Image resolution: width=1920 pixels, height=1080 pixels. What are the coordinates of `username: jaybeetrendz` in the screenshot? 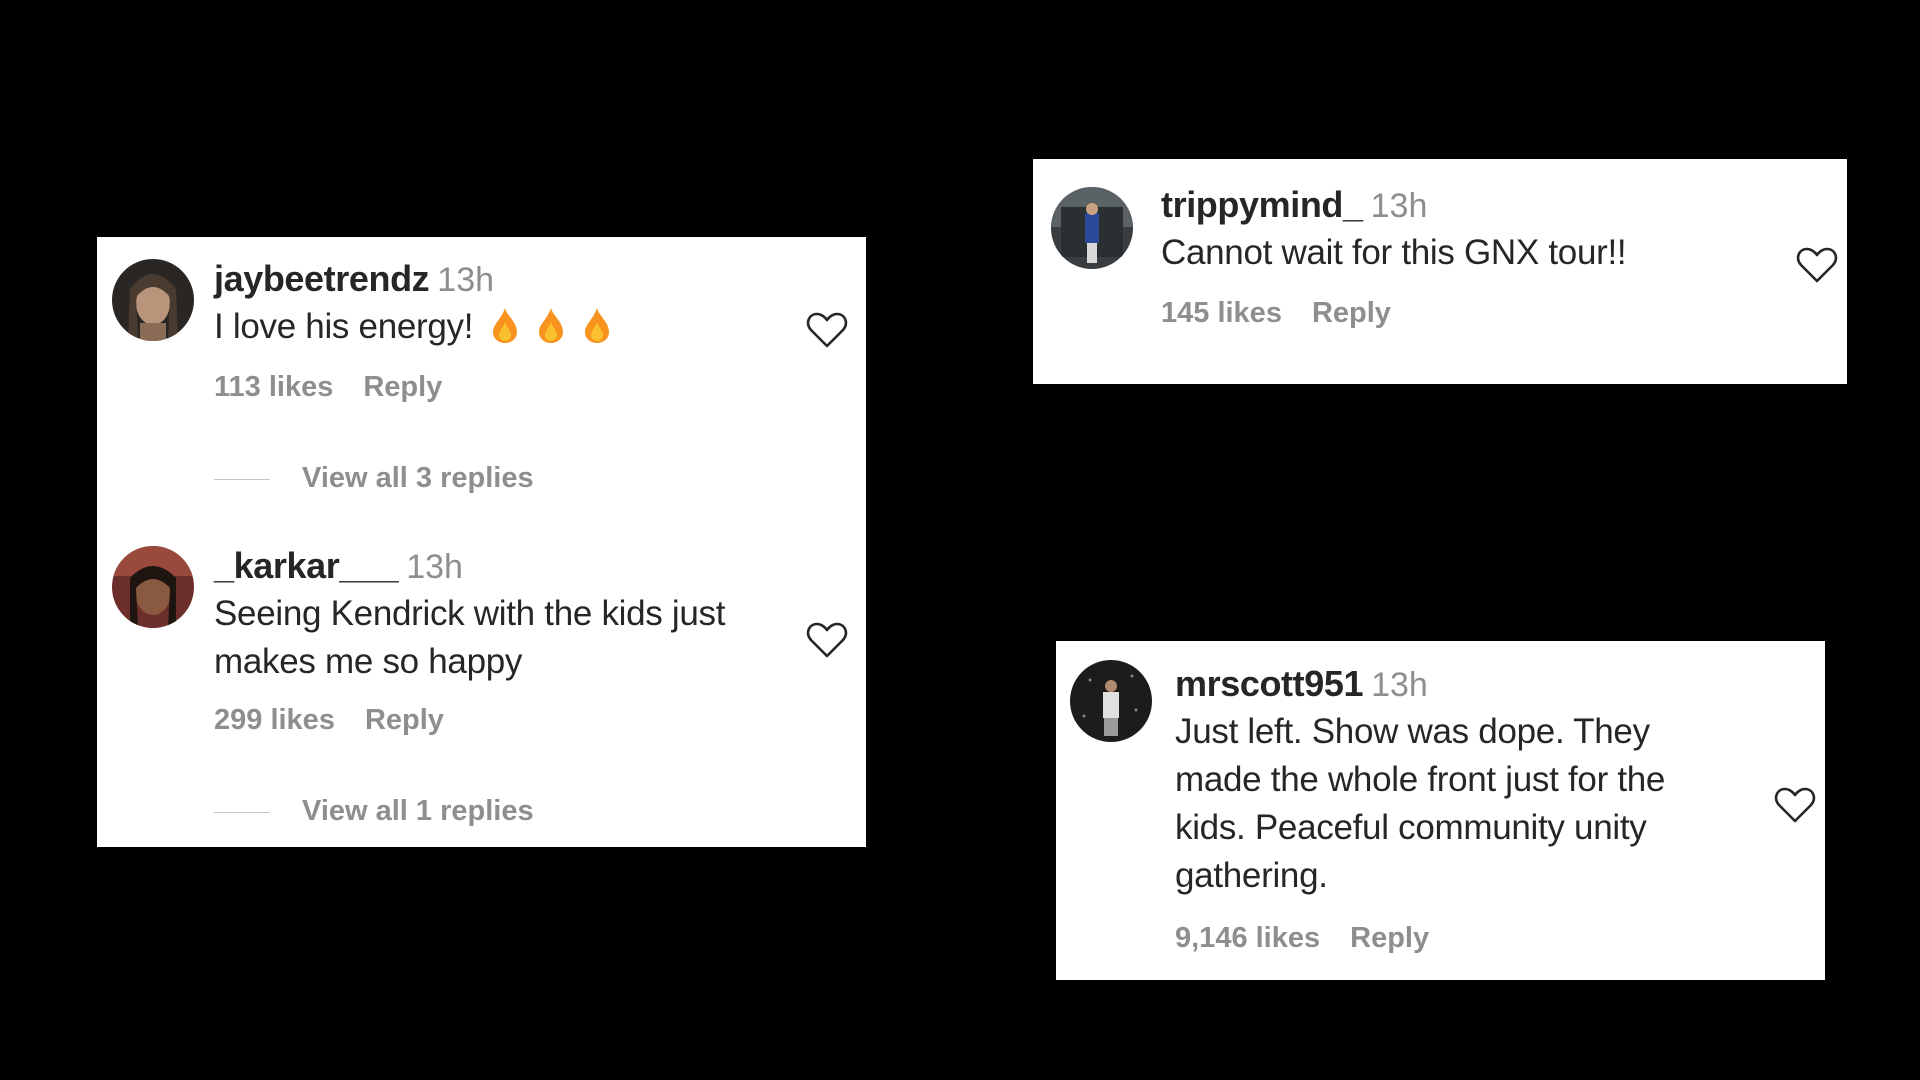 It's located at (322, 278).